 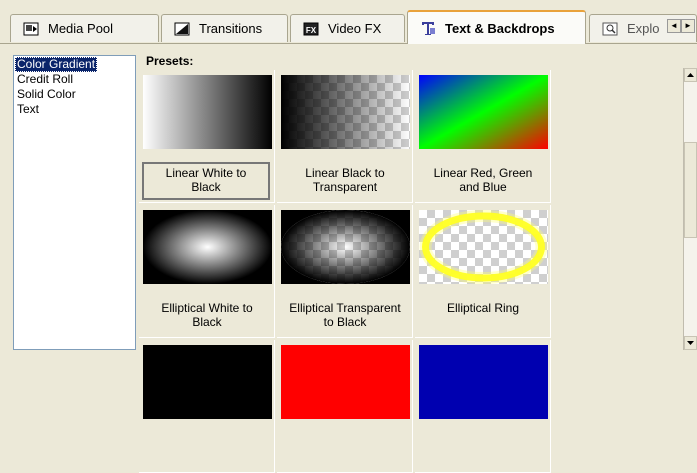 I want to click on preset-linear-white-to-black: Linear White to Black, so click(x=207, y=136).